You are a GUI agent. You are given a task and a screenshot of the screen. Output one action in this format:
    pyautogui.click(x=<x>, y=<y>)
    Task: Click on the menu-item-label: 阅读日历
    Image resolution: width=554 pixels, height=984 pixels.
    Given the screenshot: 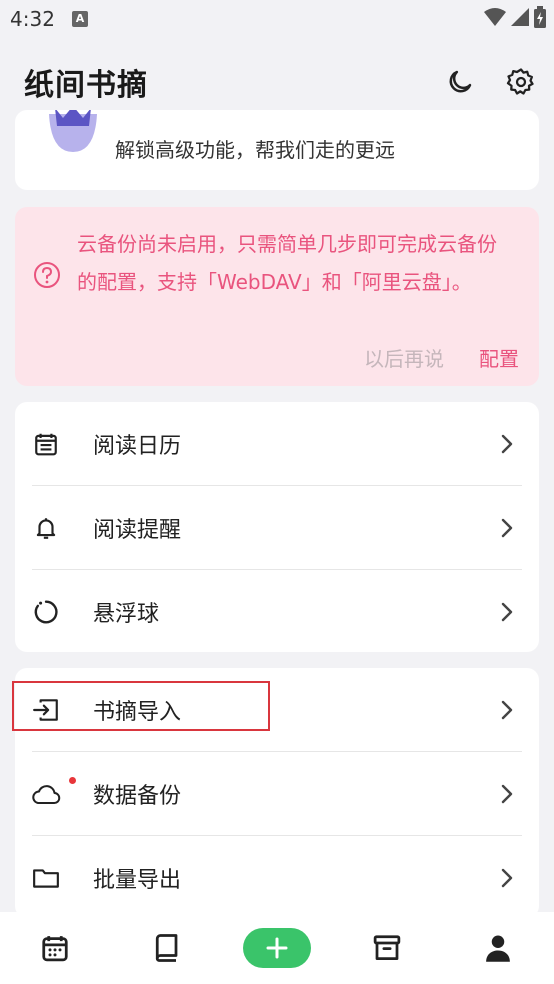 What is the action you would take?
    pyautogui.click(x=137, y=446)
    